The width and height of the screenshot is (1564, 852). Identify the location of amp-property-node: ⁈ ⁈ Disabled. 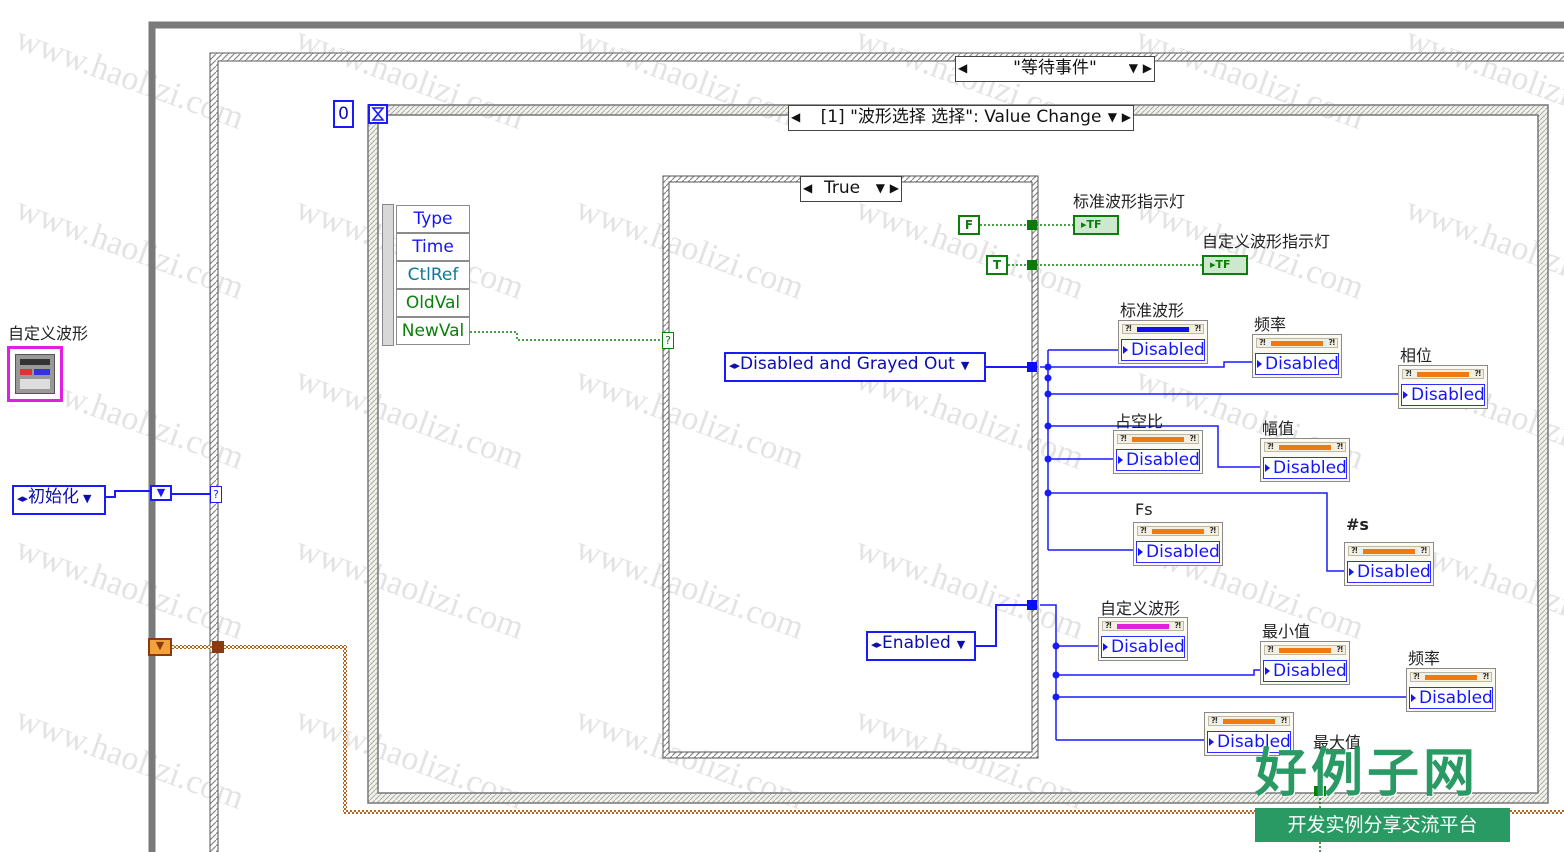
(1305, 460).